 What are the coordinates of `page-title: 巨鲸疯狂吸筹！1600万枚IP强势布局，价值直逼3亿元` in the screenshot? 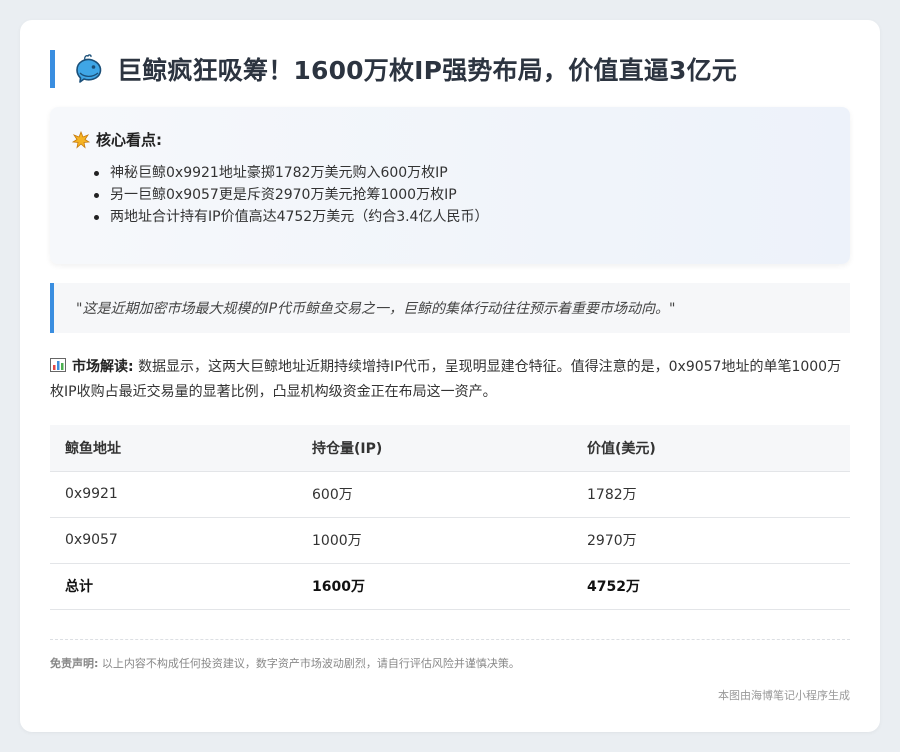 It's located at (427, 70).